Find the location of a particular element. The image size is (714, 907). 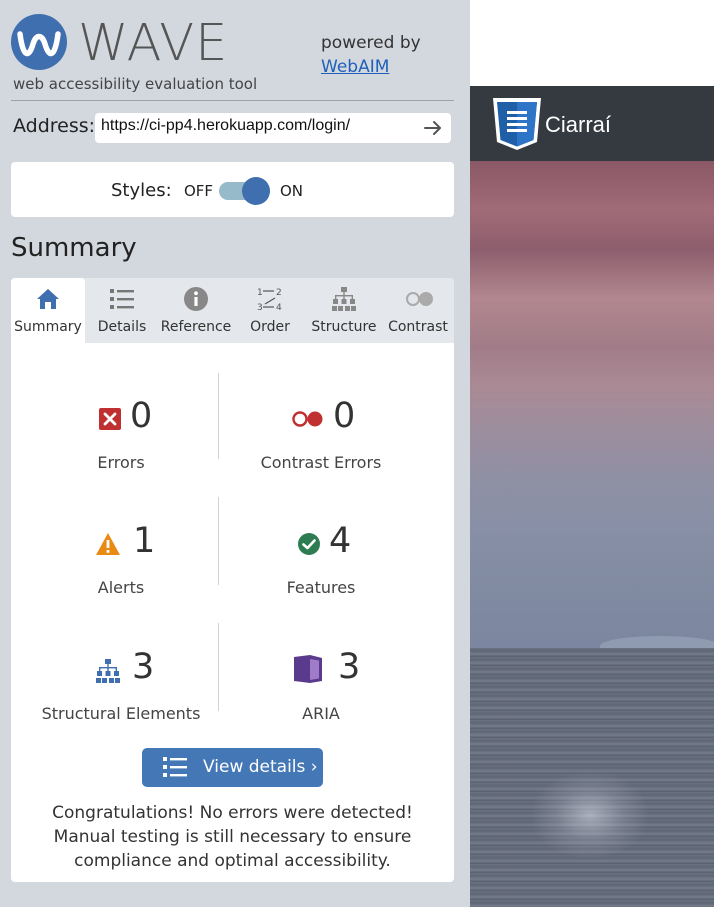

preview-navbar: Ciarraí is located at coordinates (592, 123).